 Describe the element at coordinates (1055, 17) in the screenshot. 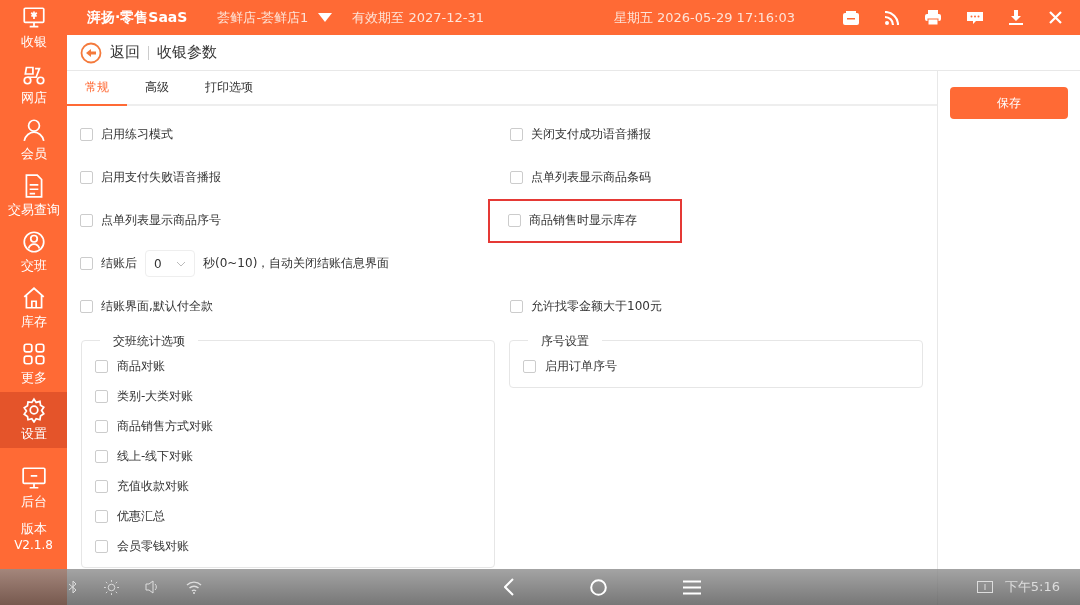

I see `close-icon` at that location.